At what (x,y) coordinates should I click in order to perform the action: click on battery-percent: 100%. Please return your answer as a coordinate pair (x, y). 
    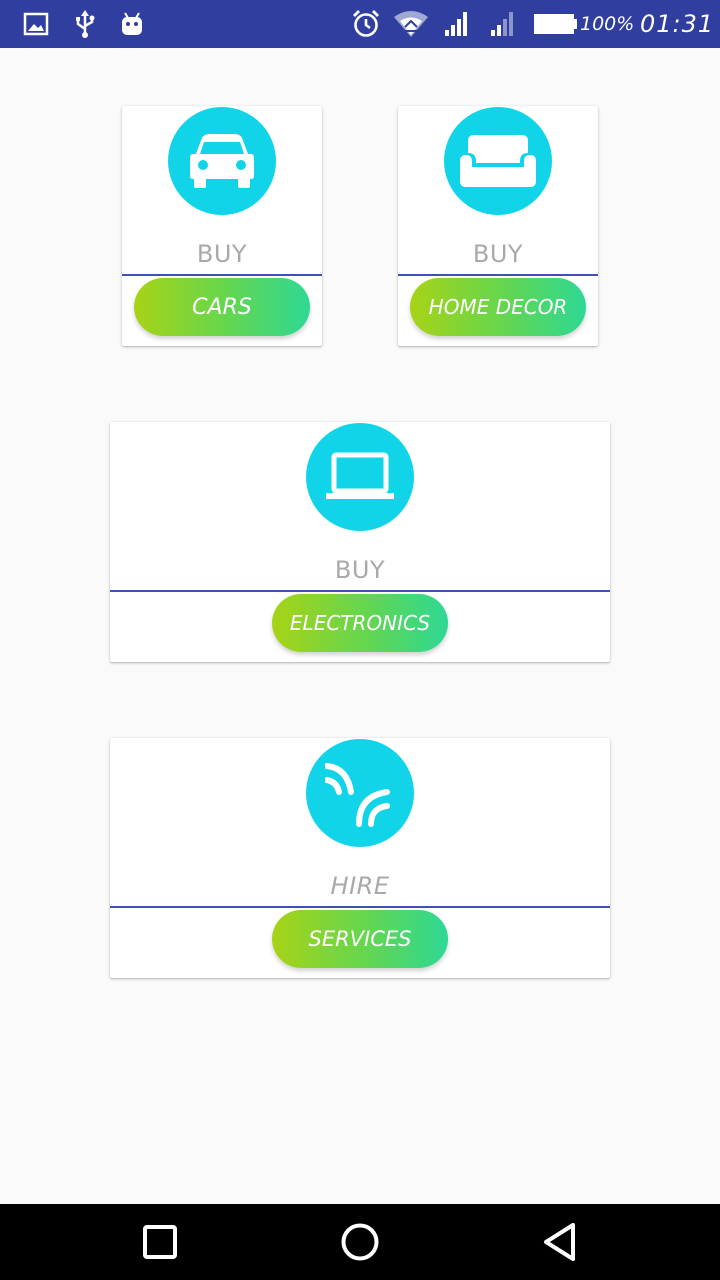
    Looking at the image, I should click on (607, 24).